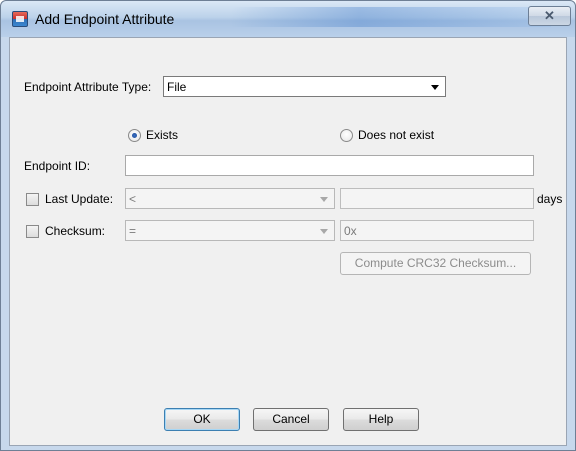 The height and width of the screenshot is (451, 576). What do you see at coordinates (75, 231) in the screenshot?
I see `checksum-label: Checksum:` at bounding box center [75, 231].